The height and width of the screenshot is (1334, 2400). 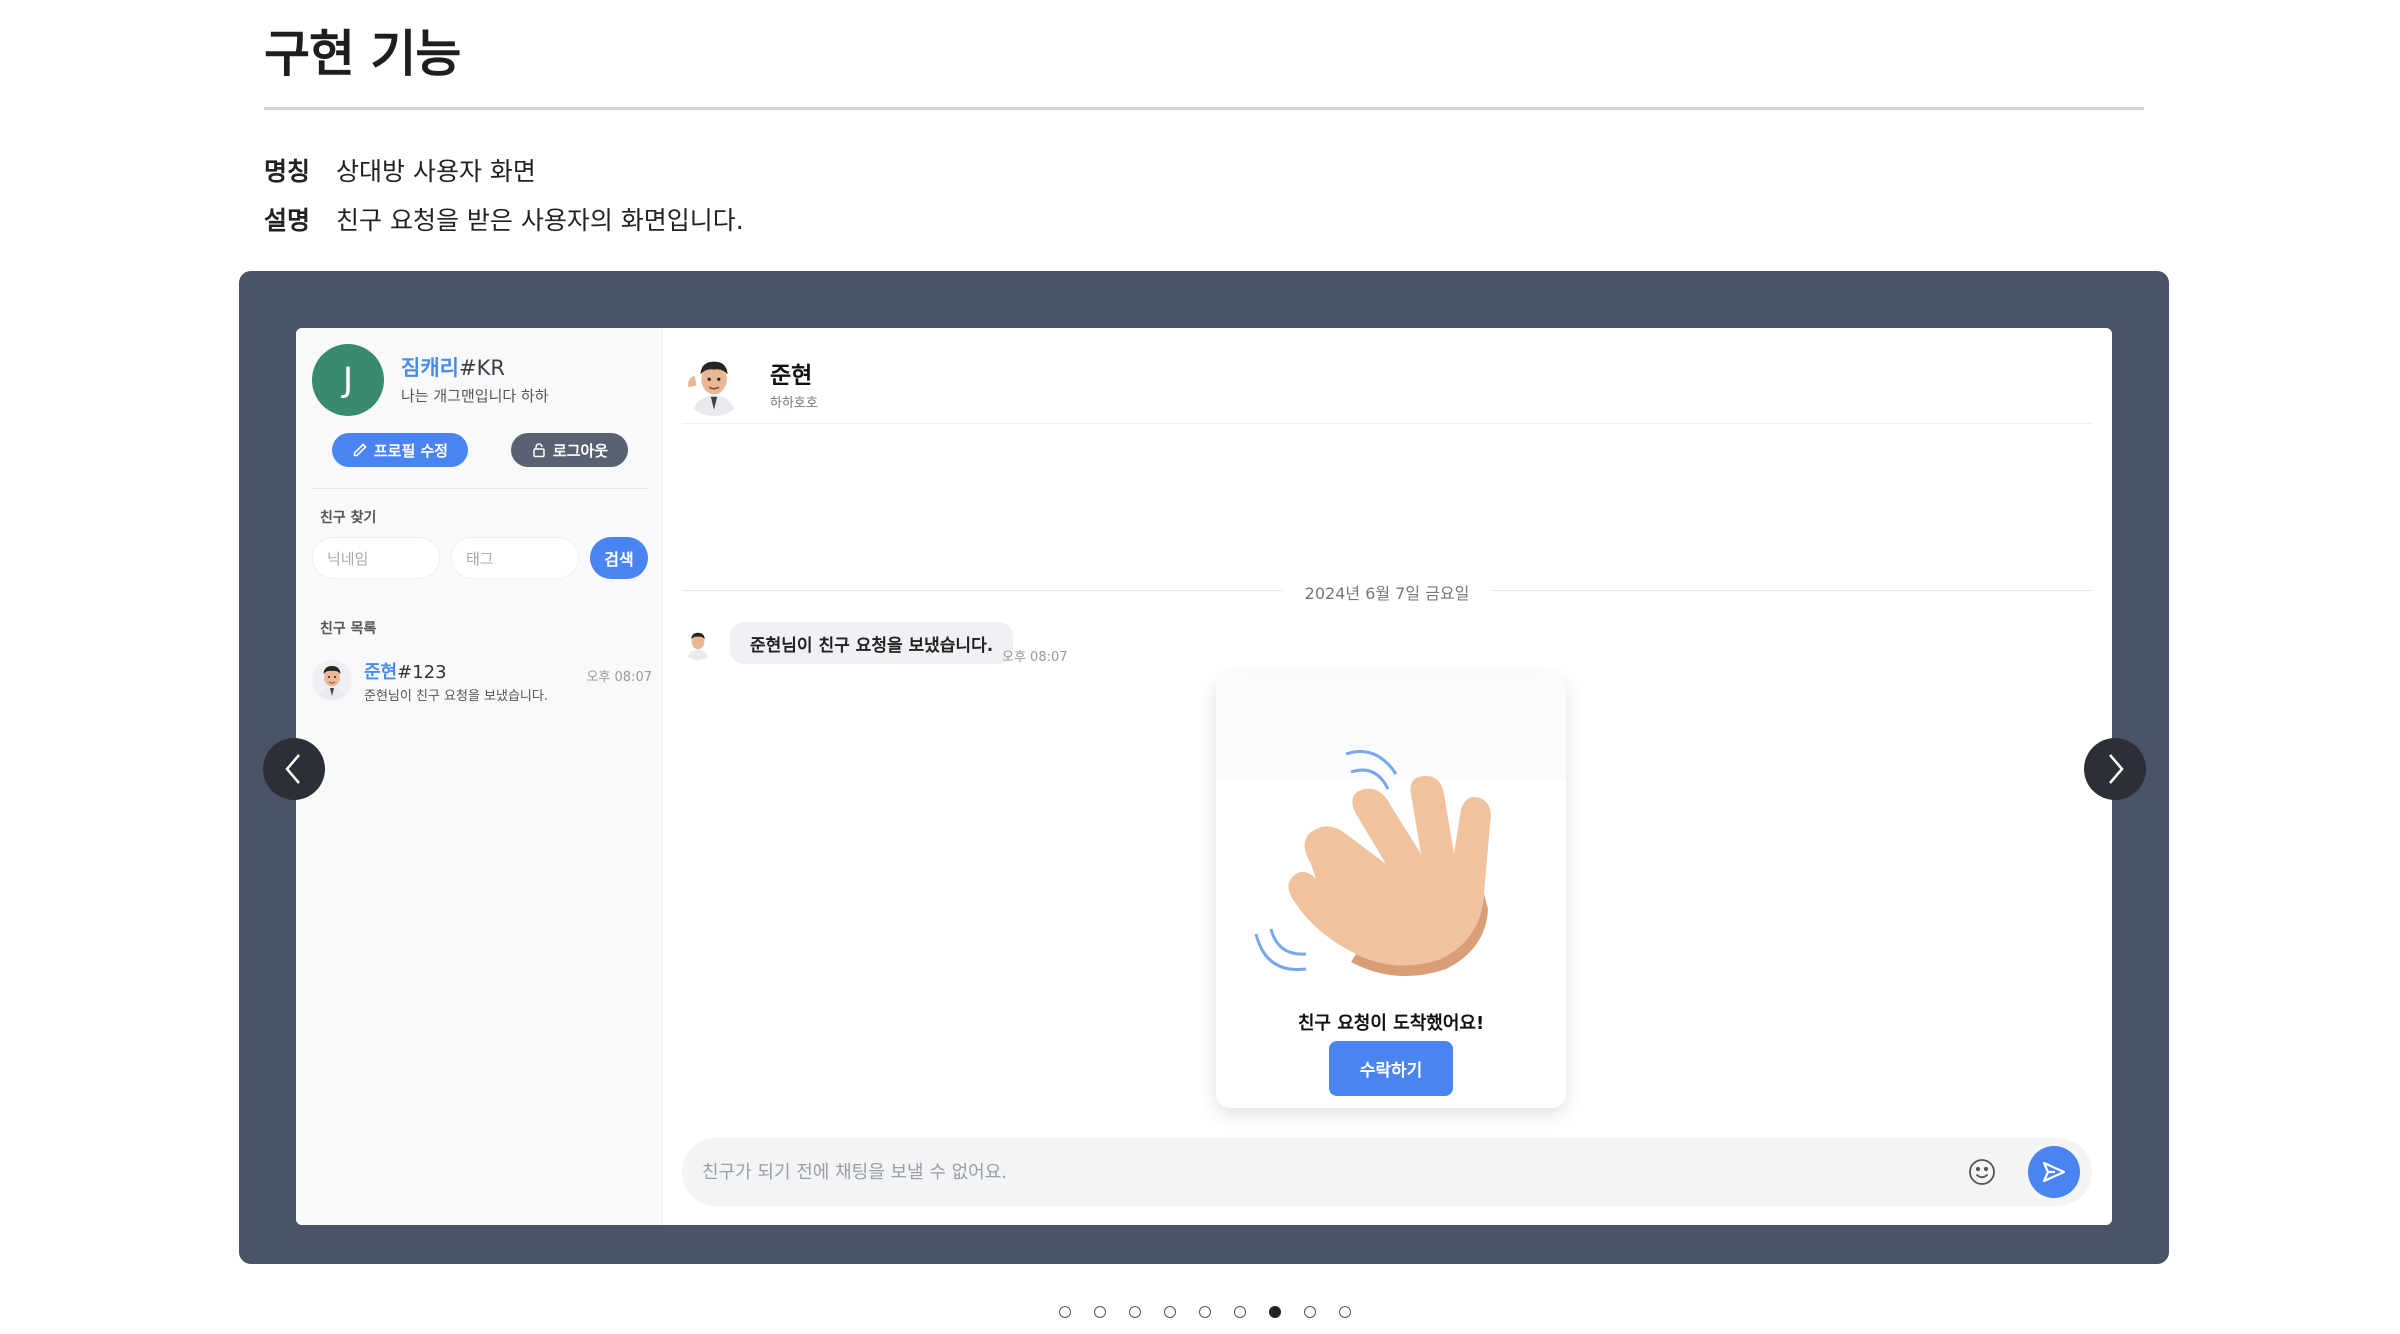 What do you see at coordinates (381, 672) in the screenshot?
I see `friend-nickname: 준현` at bounding box center [381, 672].